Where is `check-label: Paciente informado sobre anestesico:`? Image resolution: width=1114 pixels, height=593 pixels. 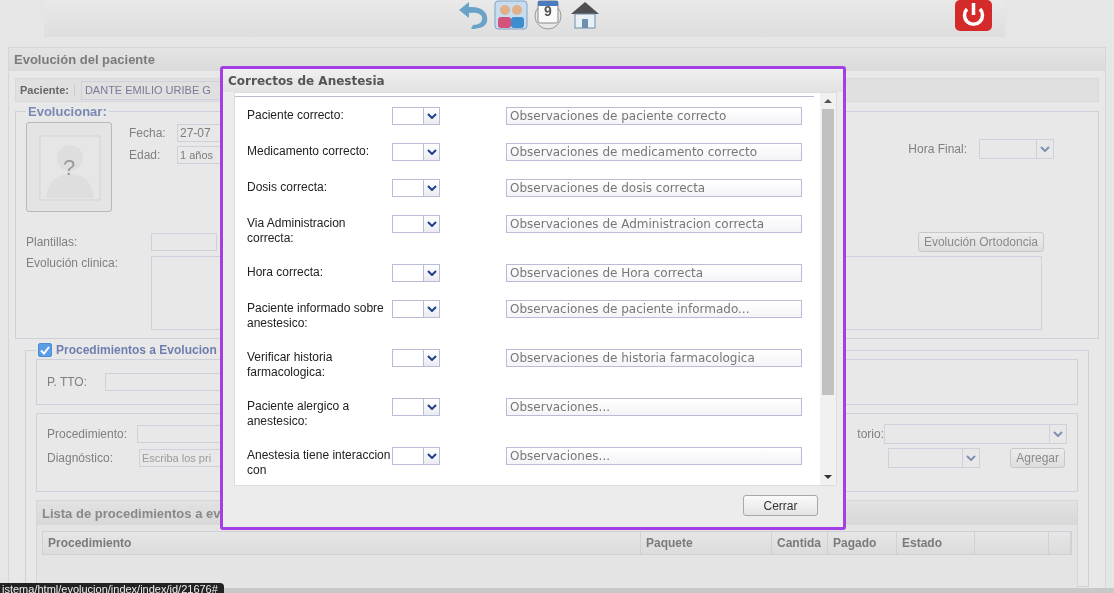 check-label: Paciente informado sobre anestesico: is located at coordinates (316, 316).